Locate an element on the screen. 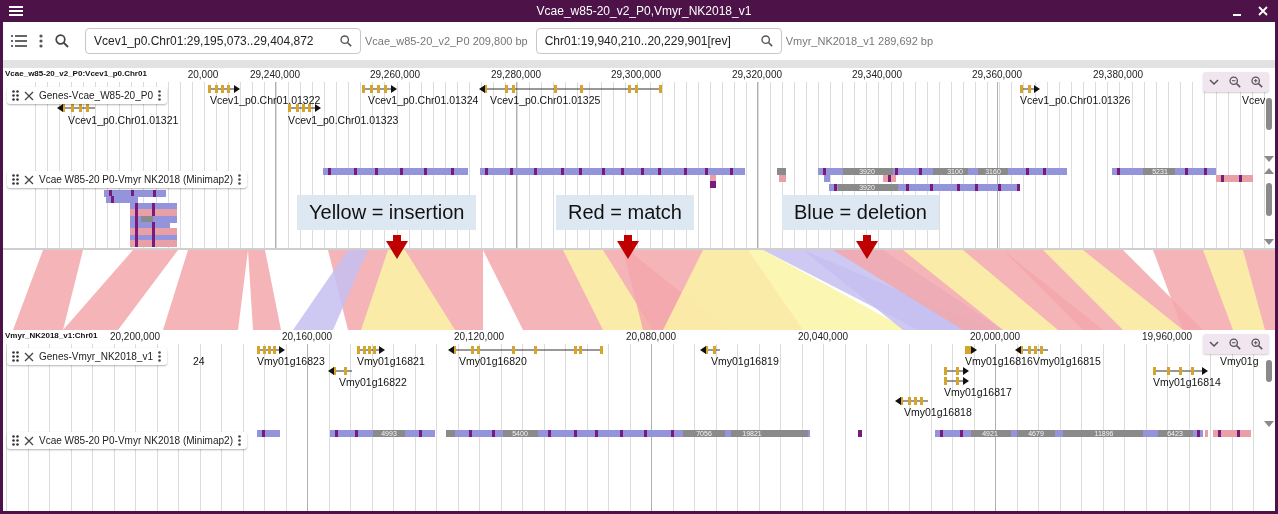  scroll-up-icon is located at coordinates (1269, 171).